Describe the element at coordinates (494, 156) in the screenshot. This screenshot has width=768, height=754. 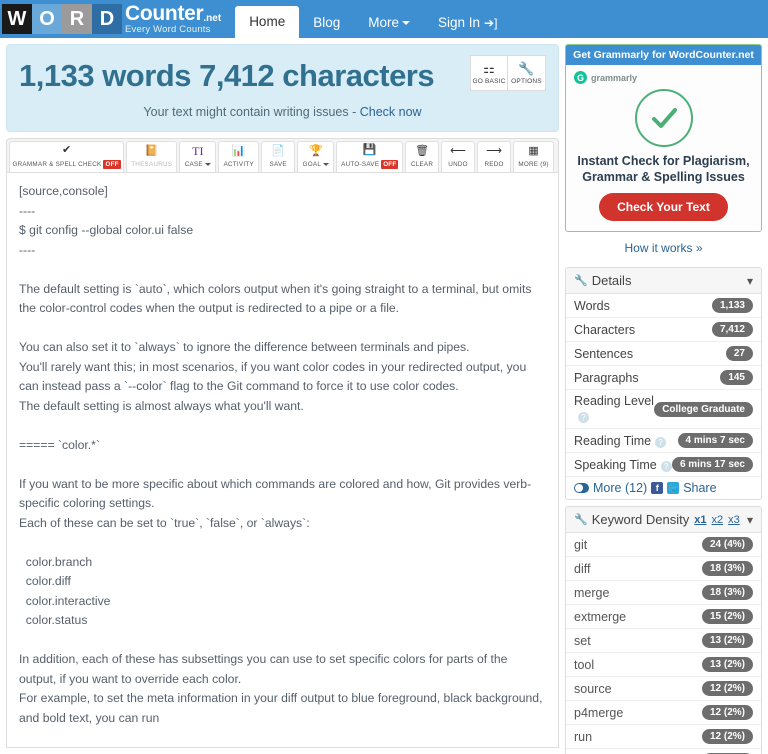
I see `redo-button: ⟶ REDO` at that location.